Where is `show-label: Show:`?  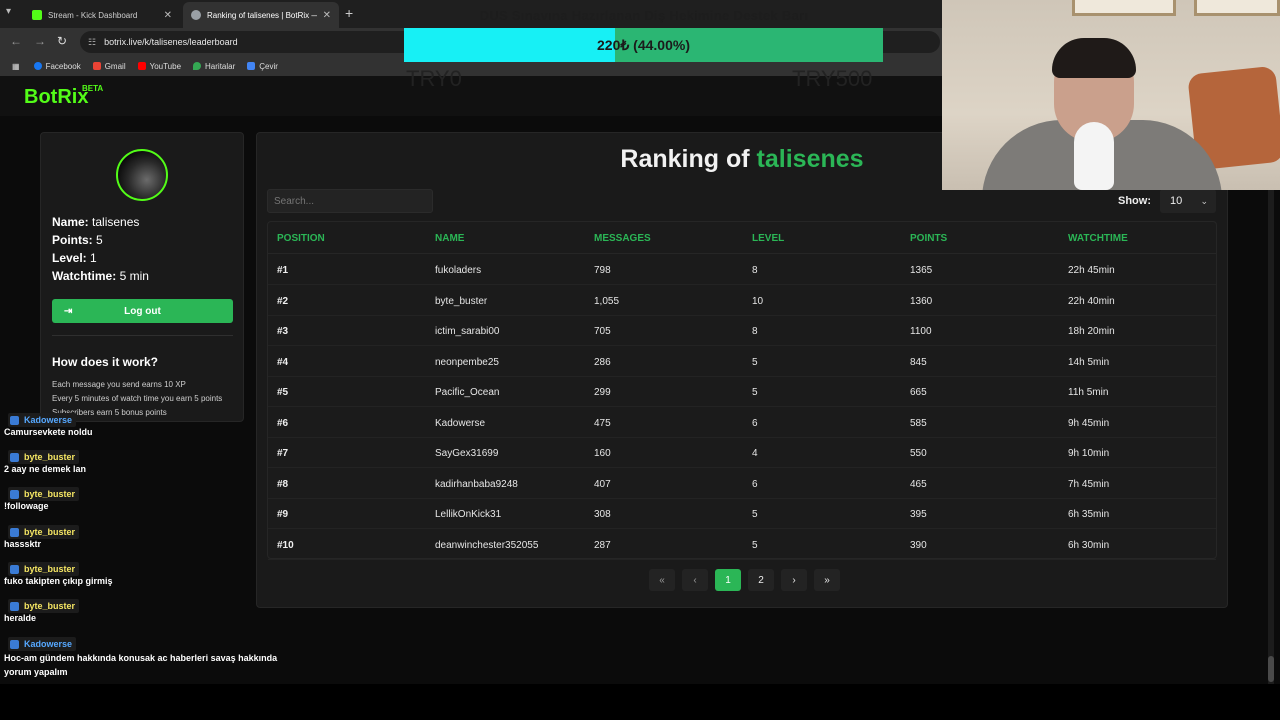
show-label: Show: is located at coordinates (1134, 201).